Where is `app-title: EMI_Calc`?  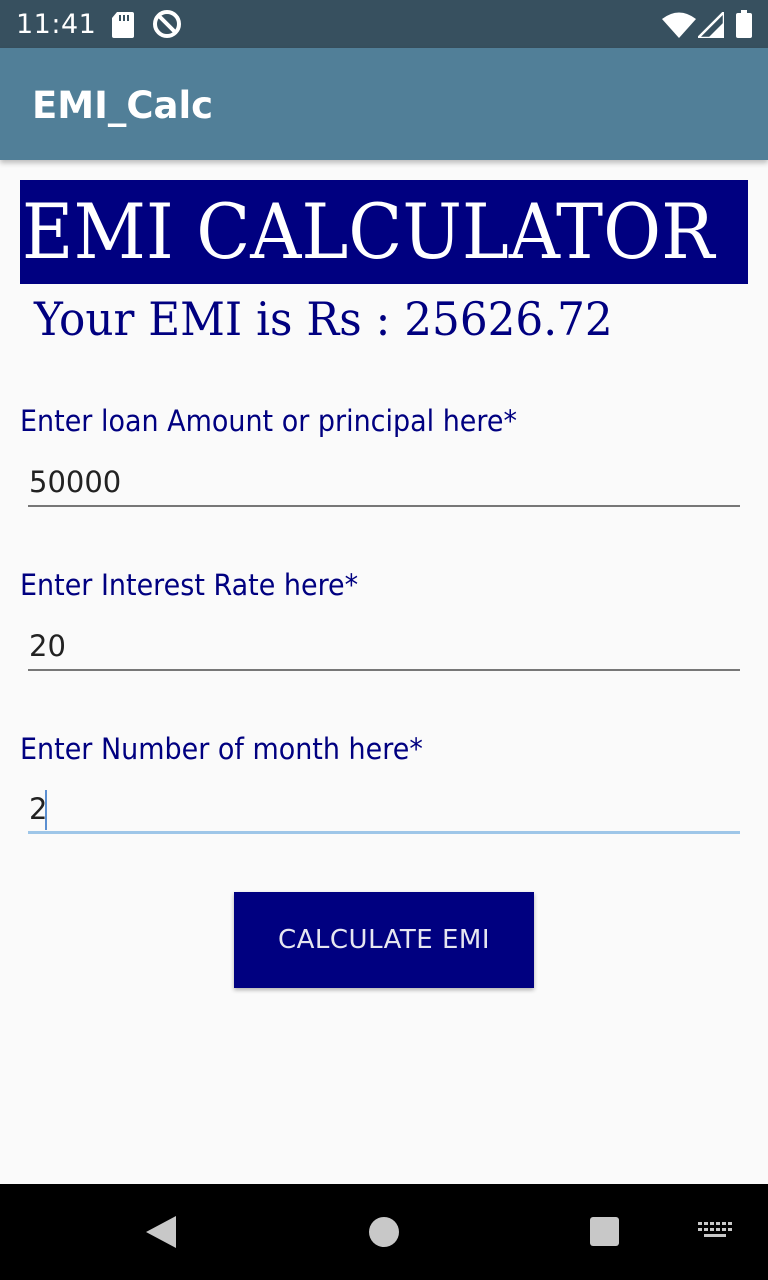 app-title: EMI_Calc is located at coordinates (123, 105).